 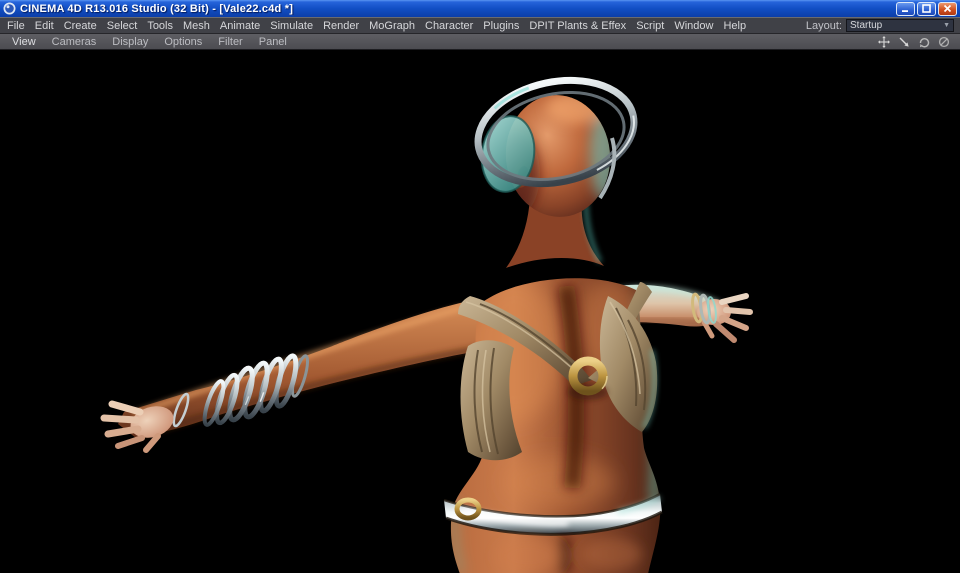 I want to click on layout-label: Layout:, so click(x=823, y=25).